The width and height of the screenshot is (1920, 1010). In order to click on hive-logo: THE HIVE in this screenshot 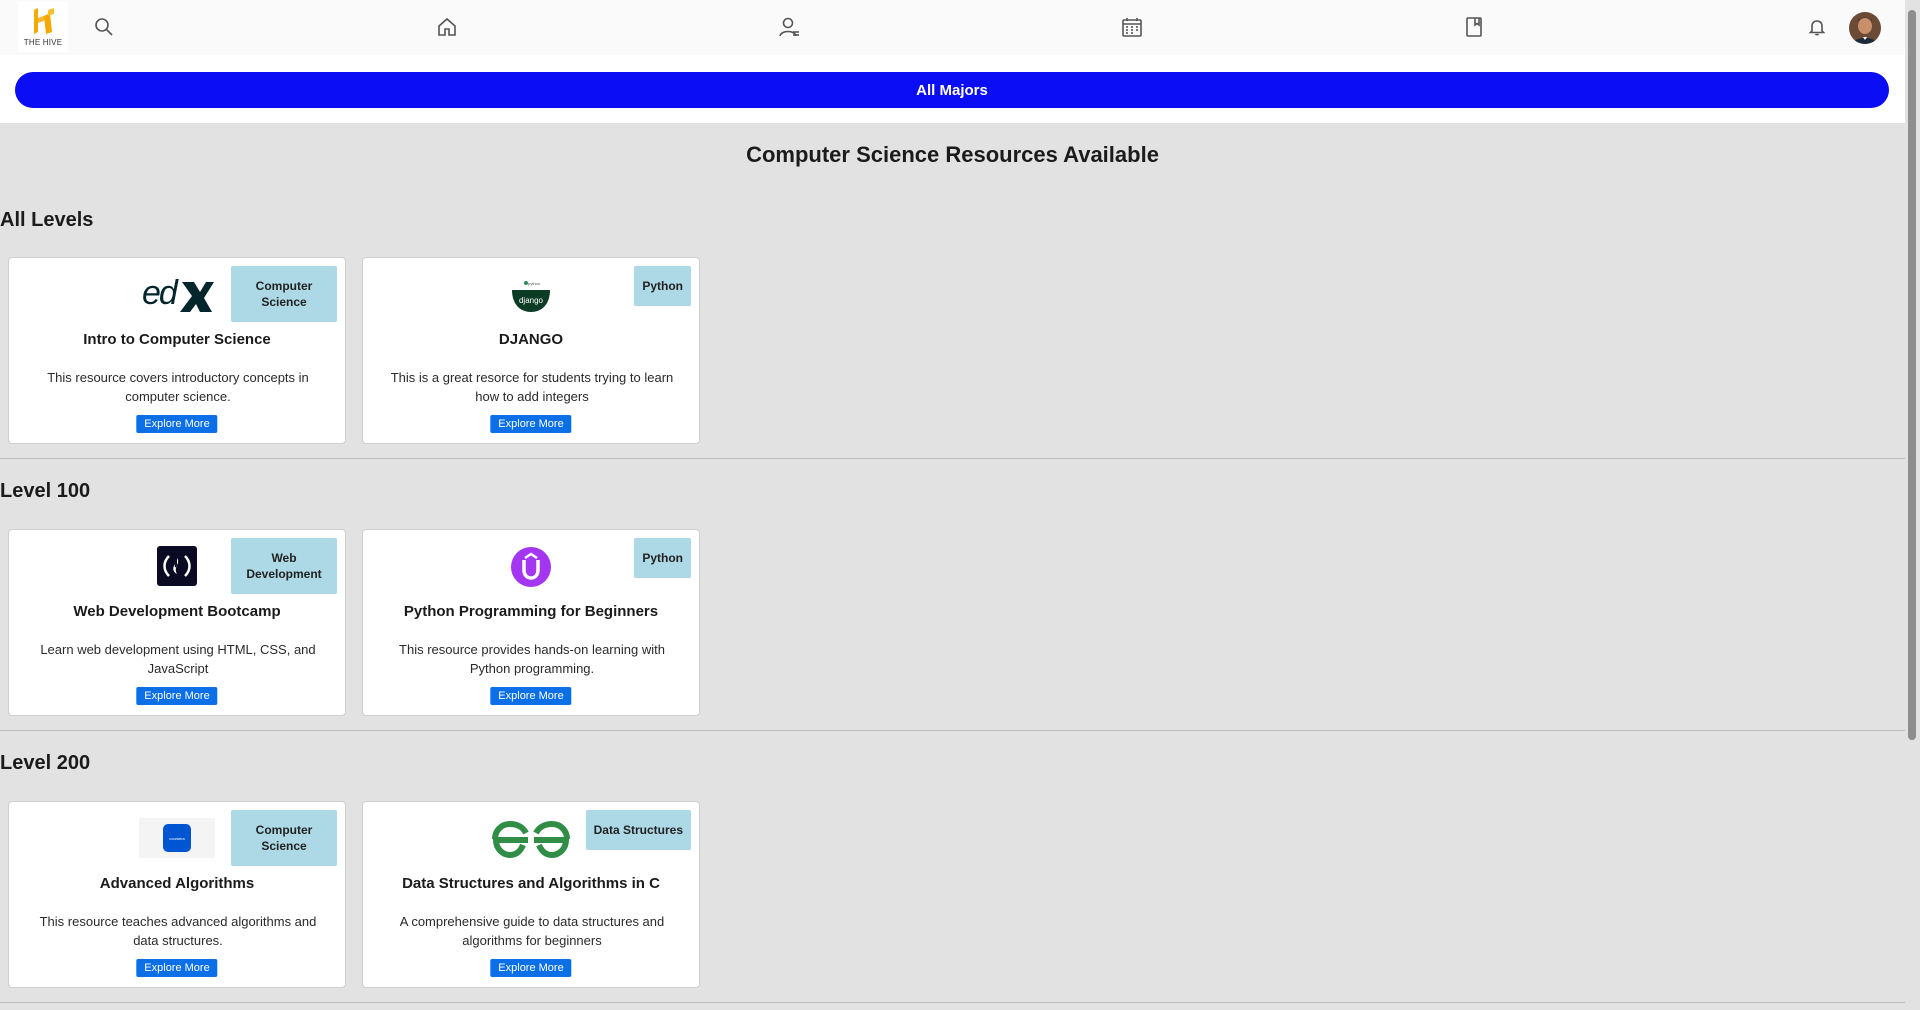, I will do `click(43, 27)`.